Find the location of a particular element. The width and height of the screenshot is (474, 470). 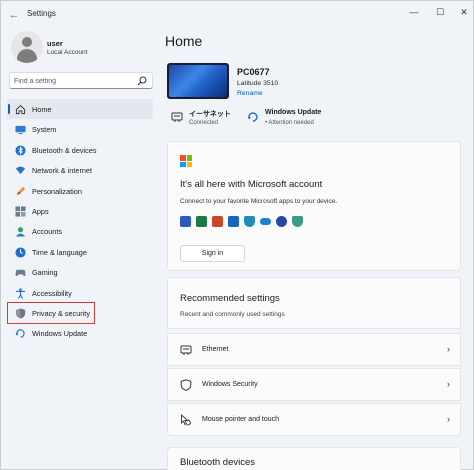

app-title: Settings is located at coordinates (41, 13).